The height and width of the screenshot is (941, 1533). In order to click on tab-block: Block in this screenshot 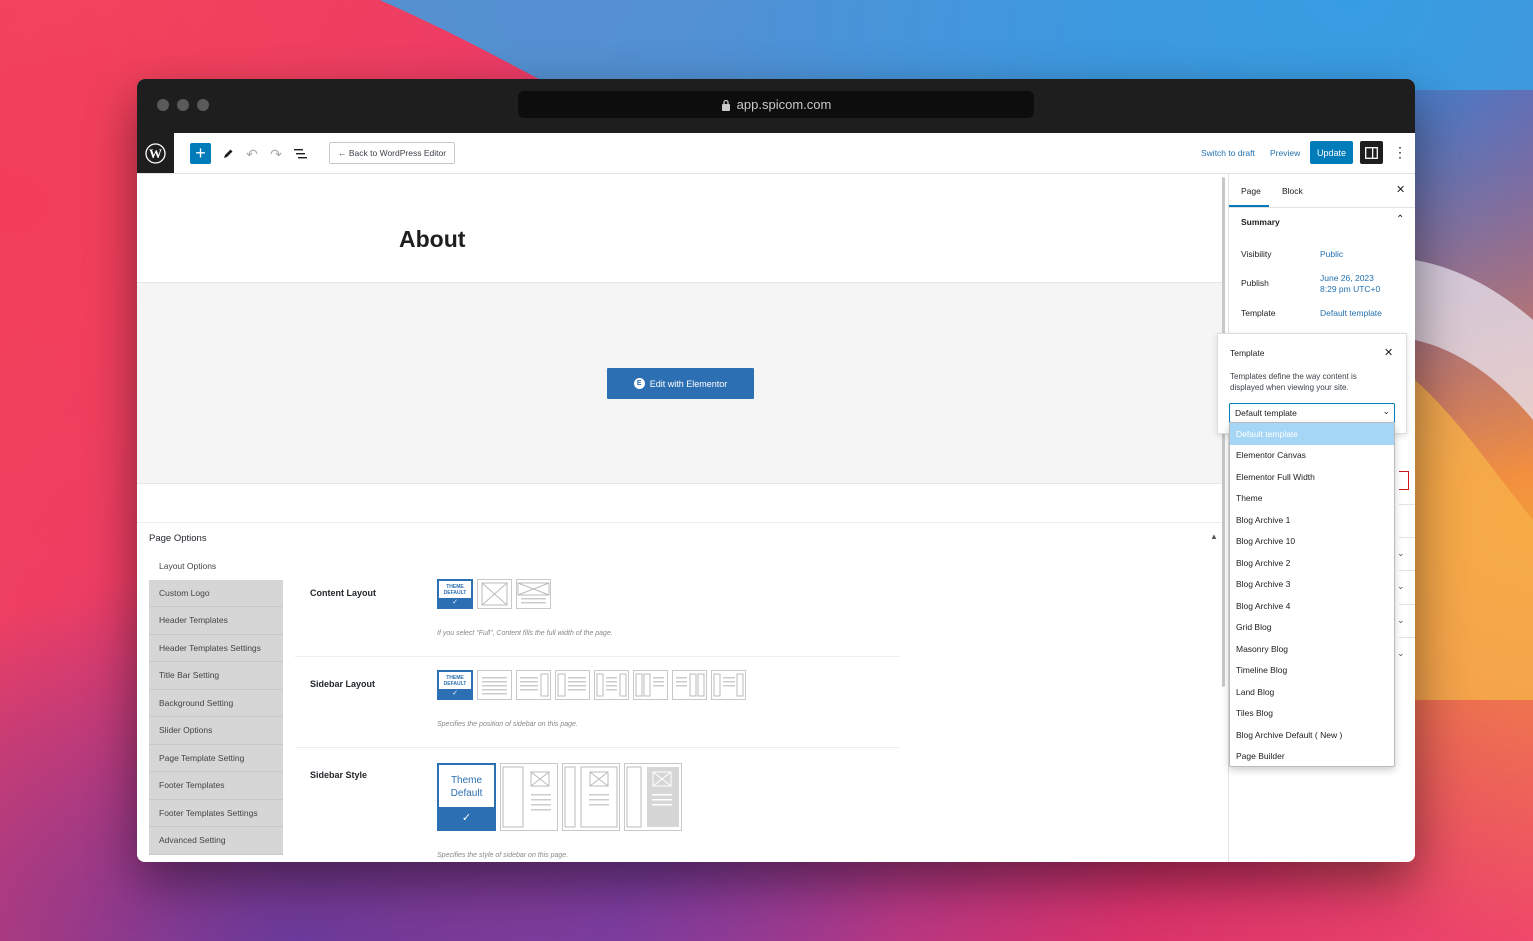, I will do `click(1292, 191)`.